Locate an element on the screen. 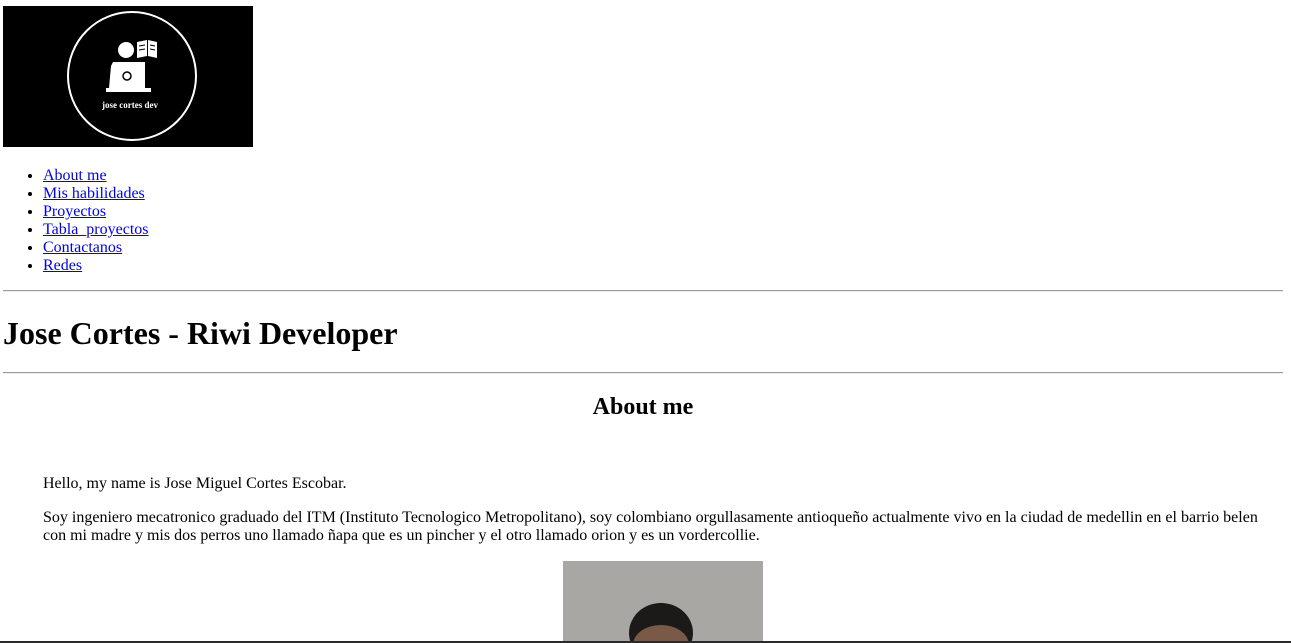 This screenshot has width=1291, height=643. site-logo: jose cortes dev is located at coordinates (128, 76).